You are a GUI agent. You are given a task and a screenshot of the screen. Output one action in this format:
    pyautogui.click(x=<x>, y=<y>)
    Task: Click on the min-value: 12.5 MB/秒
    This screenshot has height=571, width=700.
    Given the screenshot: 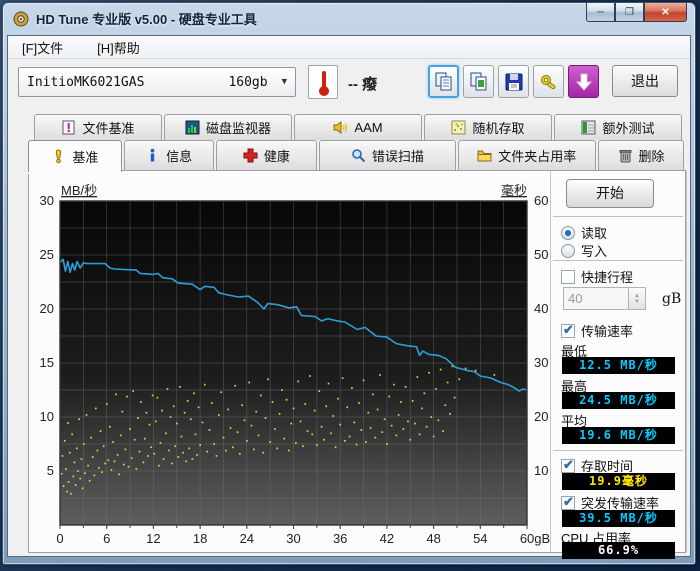 What is the action you would take?
    pyautogui.click(x=618, y=365)
    